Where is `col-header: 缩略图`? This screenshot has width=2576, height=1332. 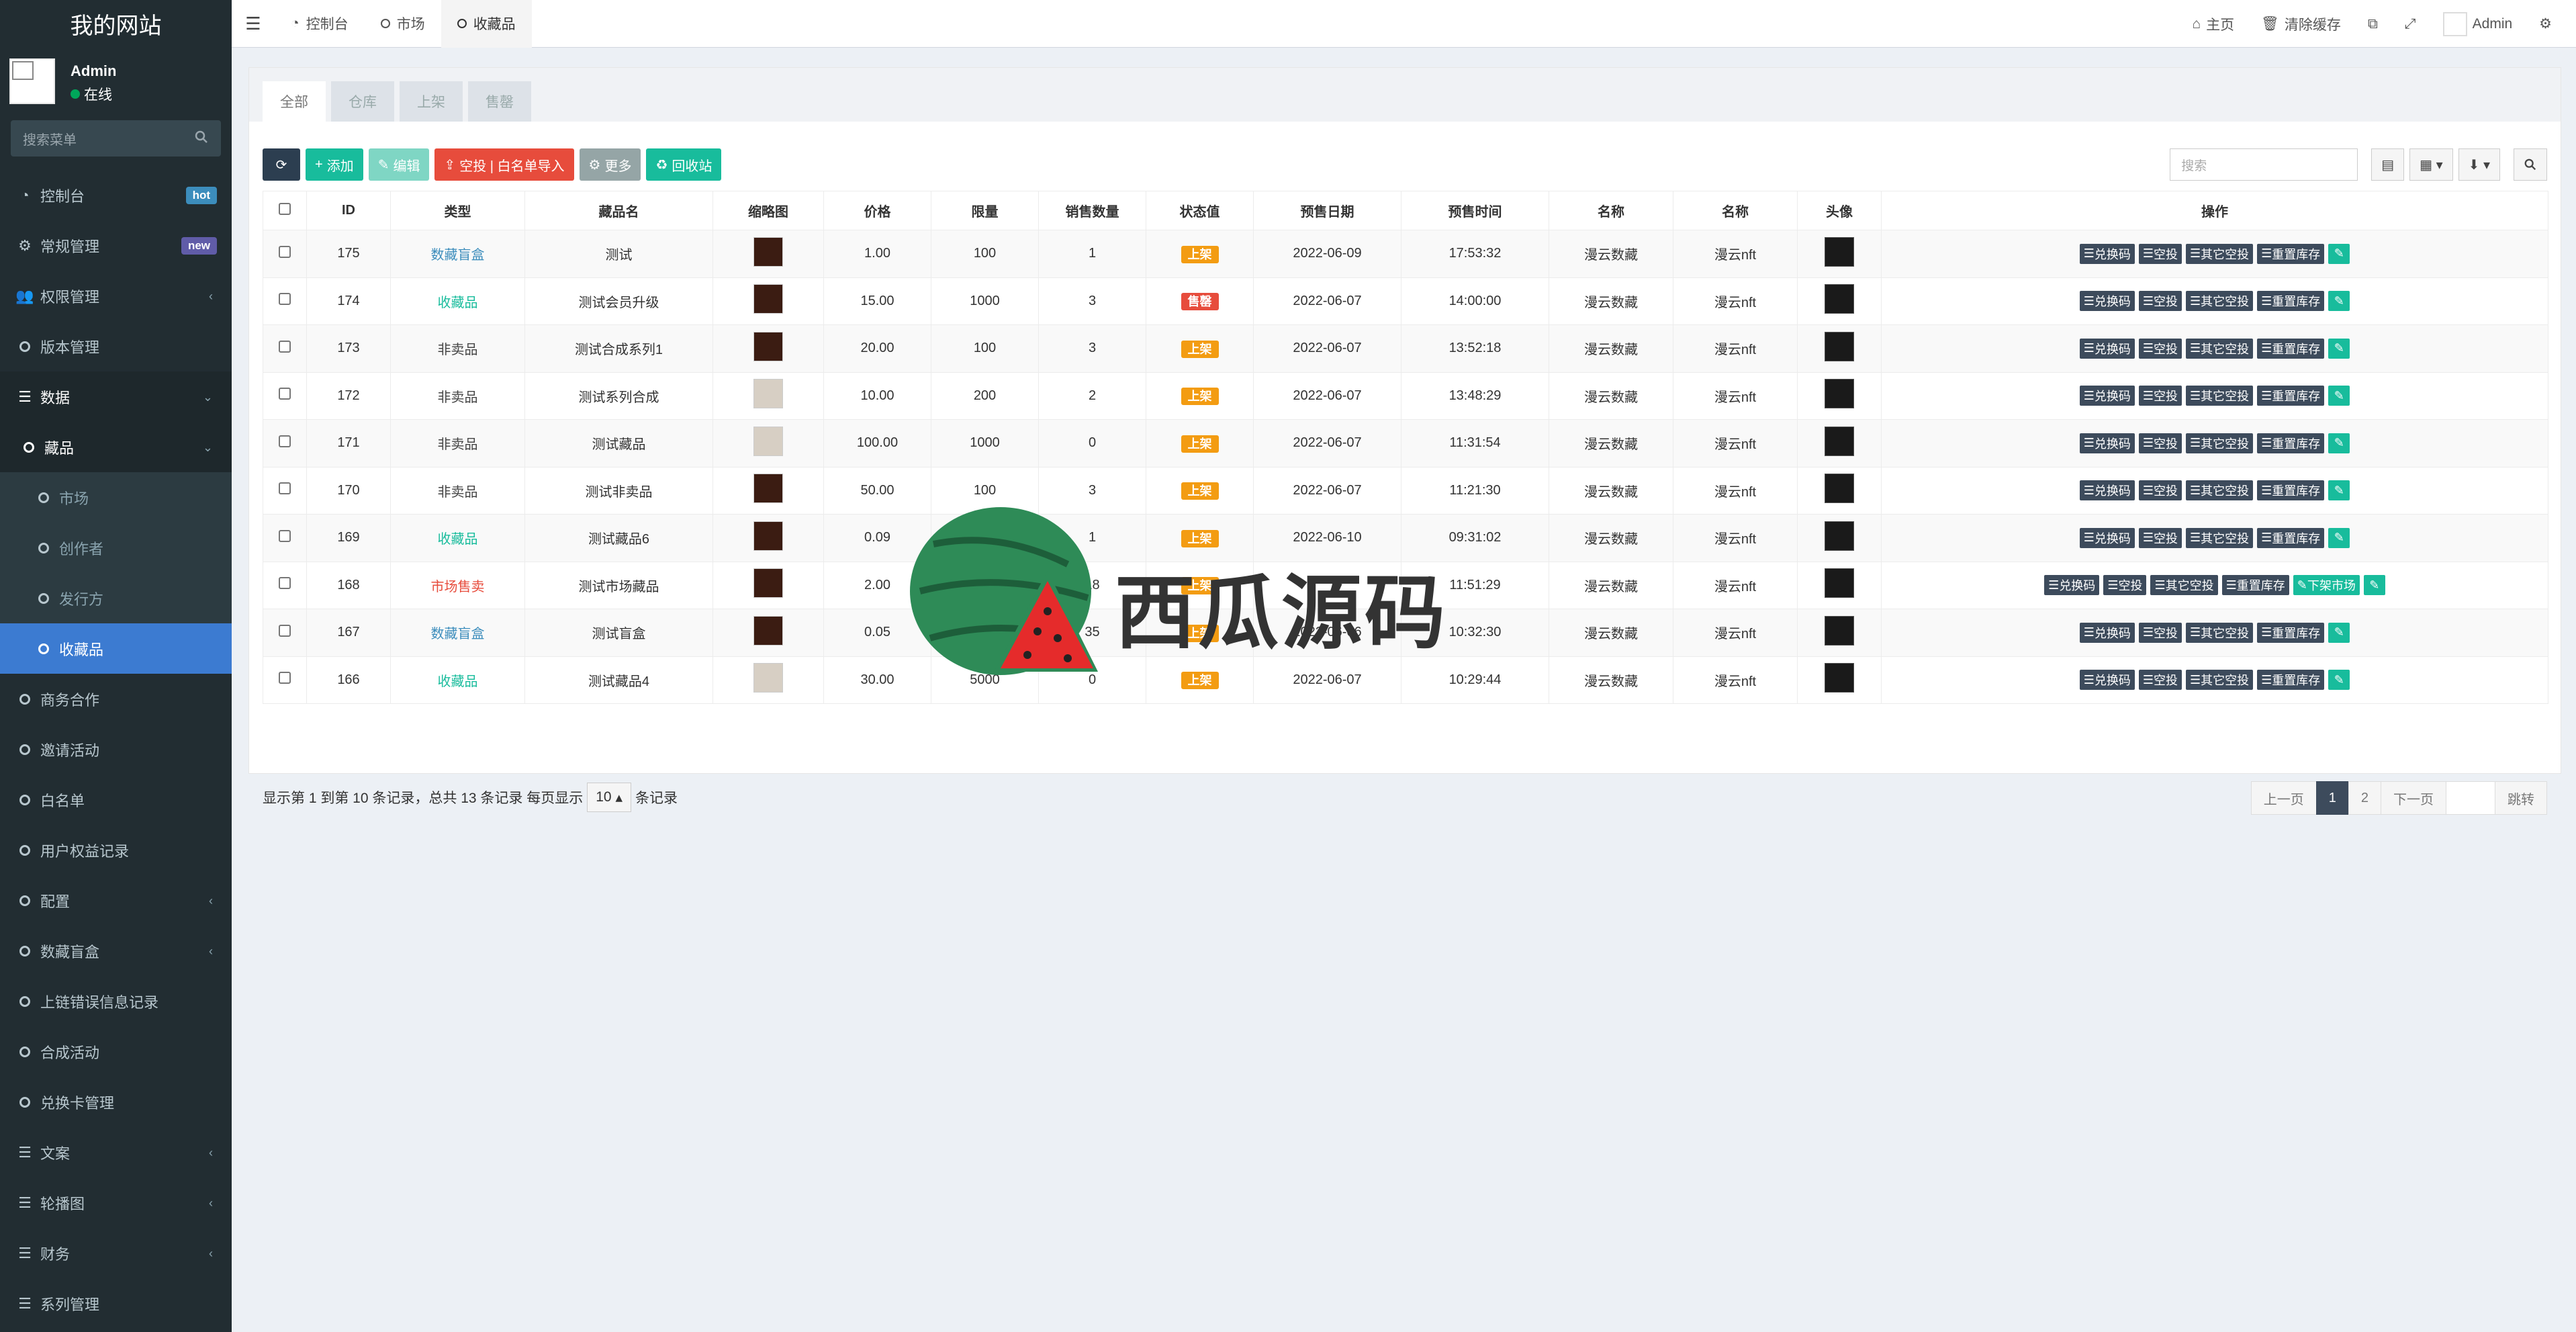
col-header: 缩略图 is located at coordinates (768, 210).